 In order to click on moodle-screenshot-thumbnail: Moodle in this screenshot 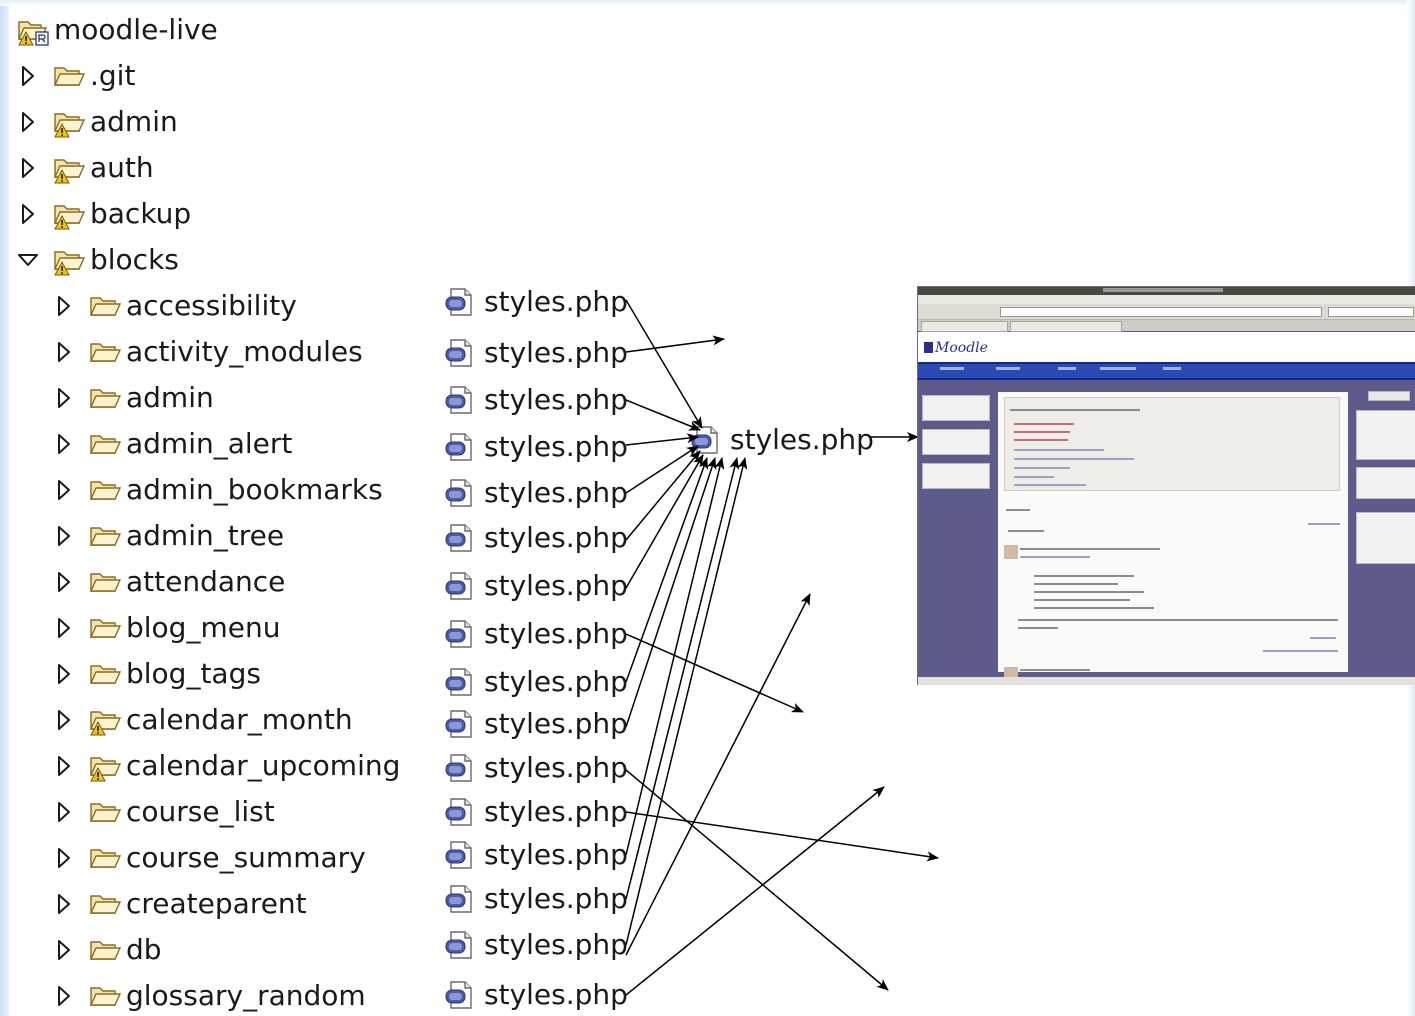, I will do `click(1166, 485)`.